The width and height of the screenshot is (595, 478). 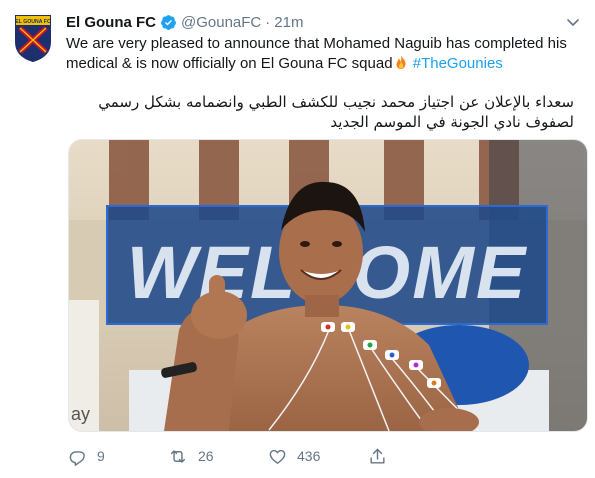 I want to click on reply-count: 9, so click(x=101, y=456).